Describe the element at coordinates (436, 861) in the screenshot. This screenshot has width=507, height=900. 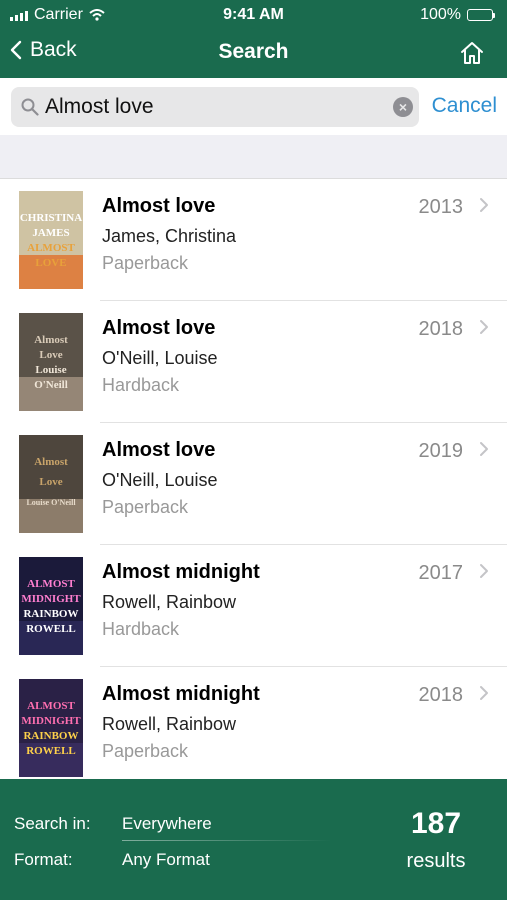
I see `results-count-label: results` at that location.